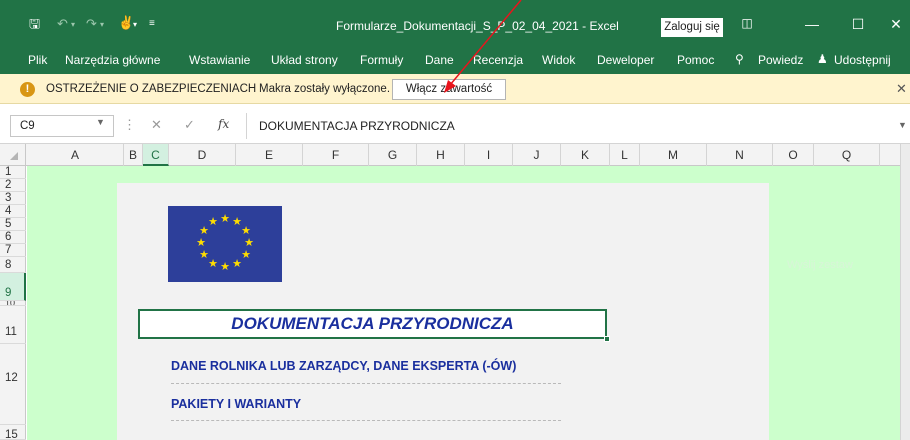  I want to click on touch-dropdown-icon: ▾, so click(135, 25).